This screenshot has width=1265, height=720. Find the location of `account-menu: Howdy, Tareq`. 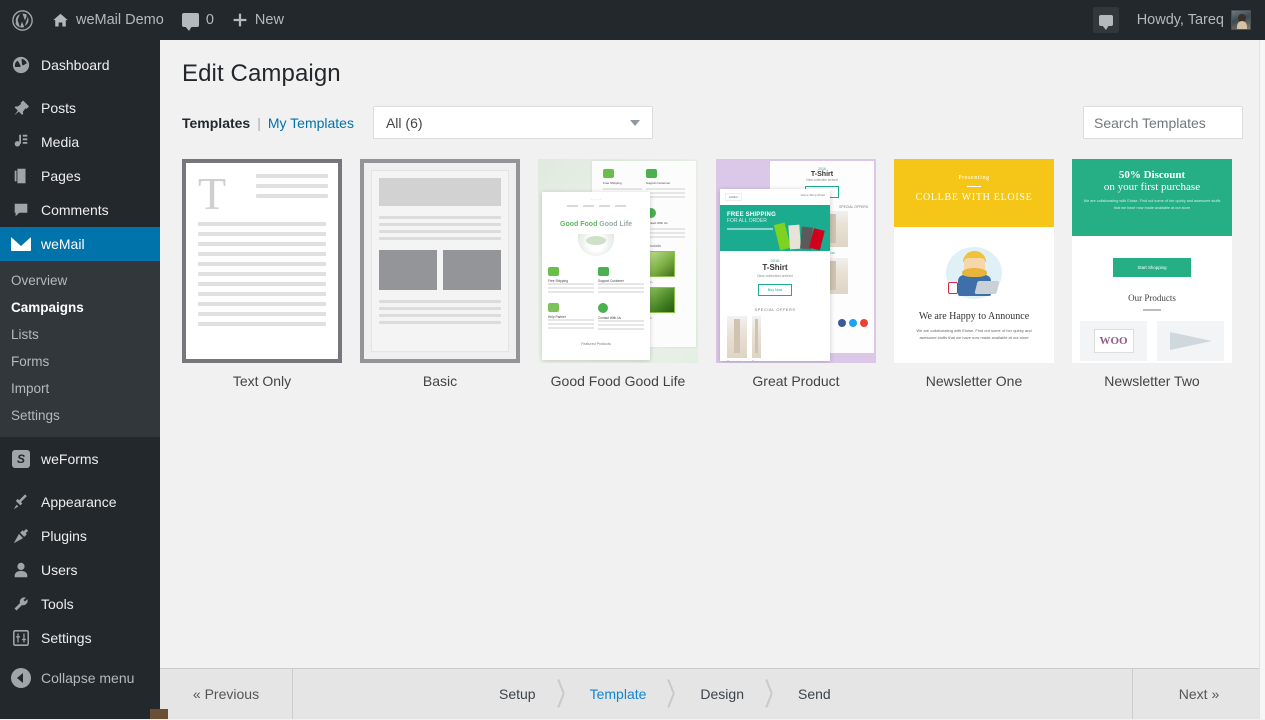

account-menu: Howdy, Tareq is located at coordinates (1196, 20).